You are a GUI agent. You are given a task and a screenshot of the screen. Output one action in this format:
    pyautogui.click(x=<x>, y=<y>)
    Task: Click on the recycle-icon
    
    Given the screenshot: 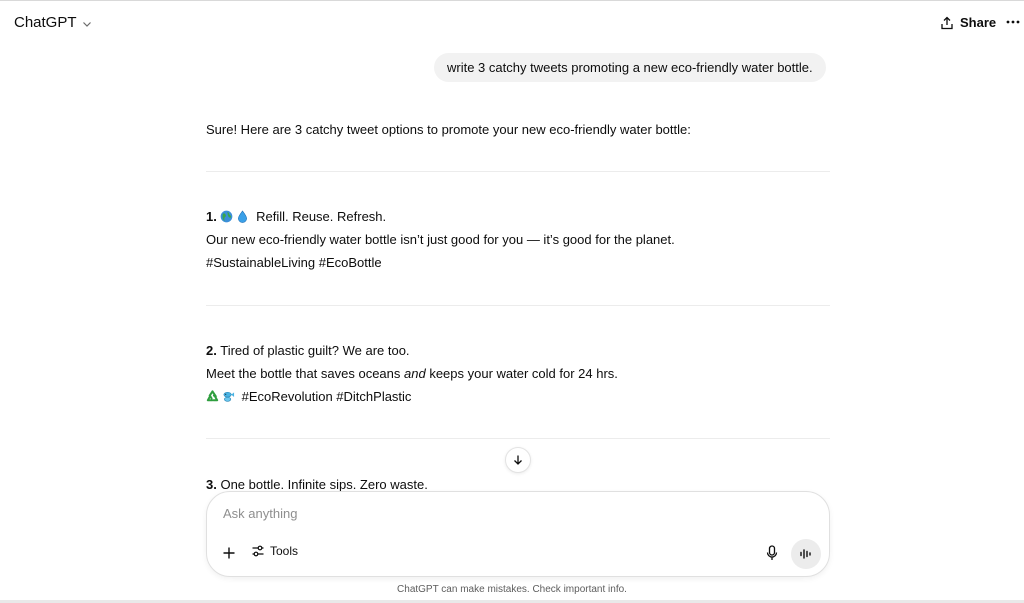 What is the action you would take?
    pyautogui.click(x=212, y=396)
    